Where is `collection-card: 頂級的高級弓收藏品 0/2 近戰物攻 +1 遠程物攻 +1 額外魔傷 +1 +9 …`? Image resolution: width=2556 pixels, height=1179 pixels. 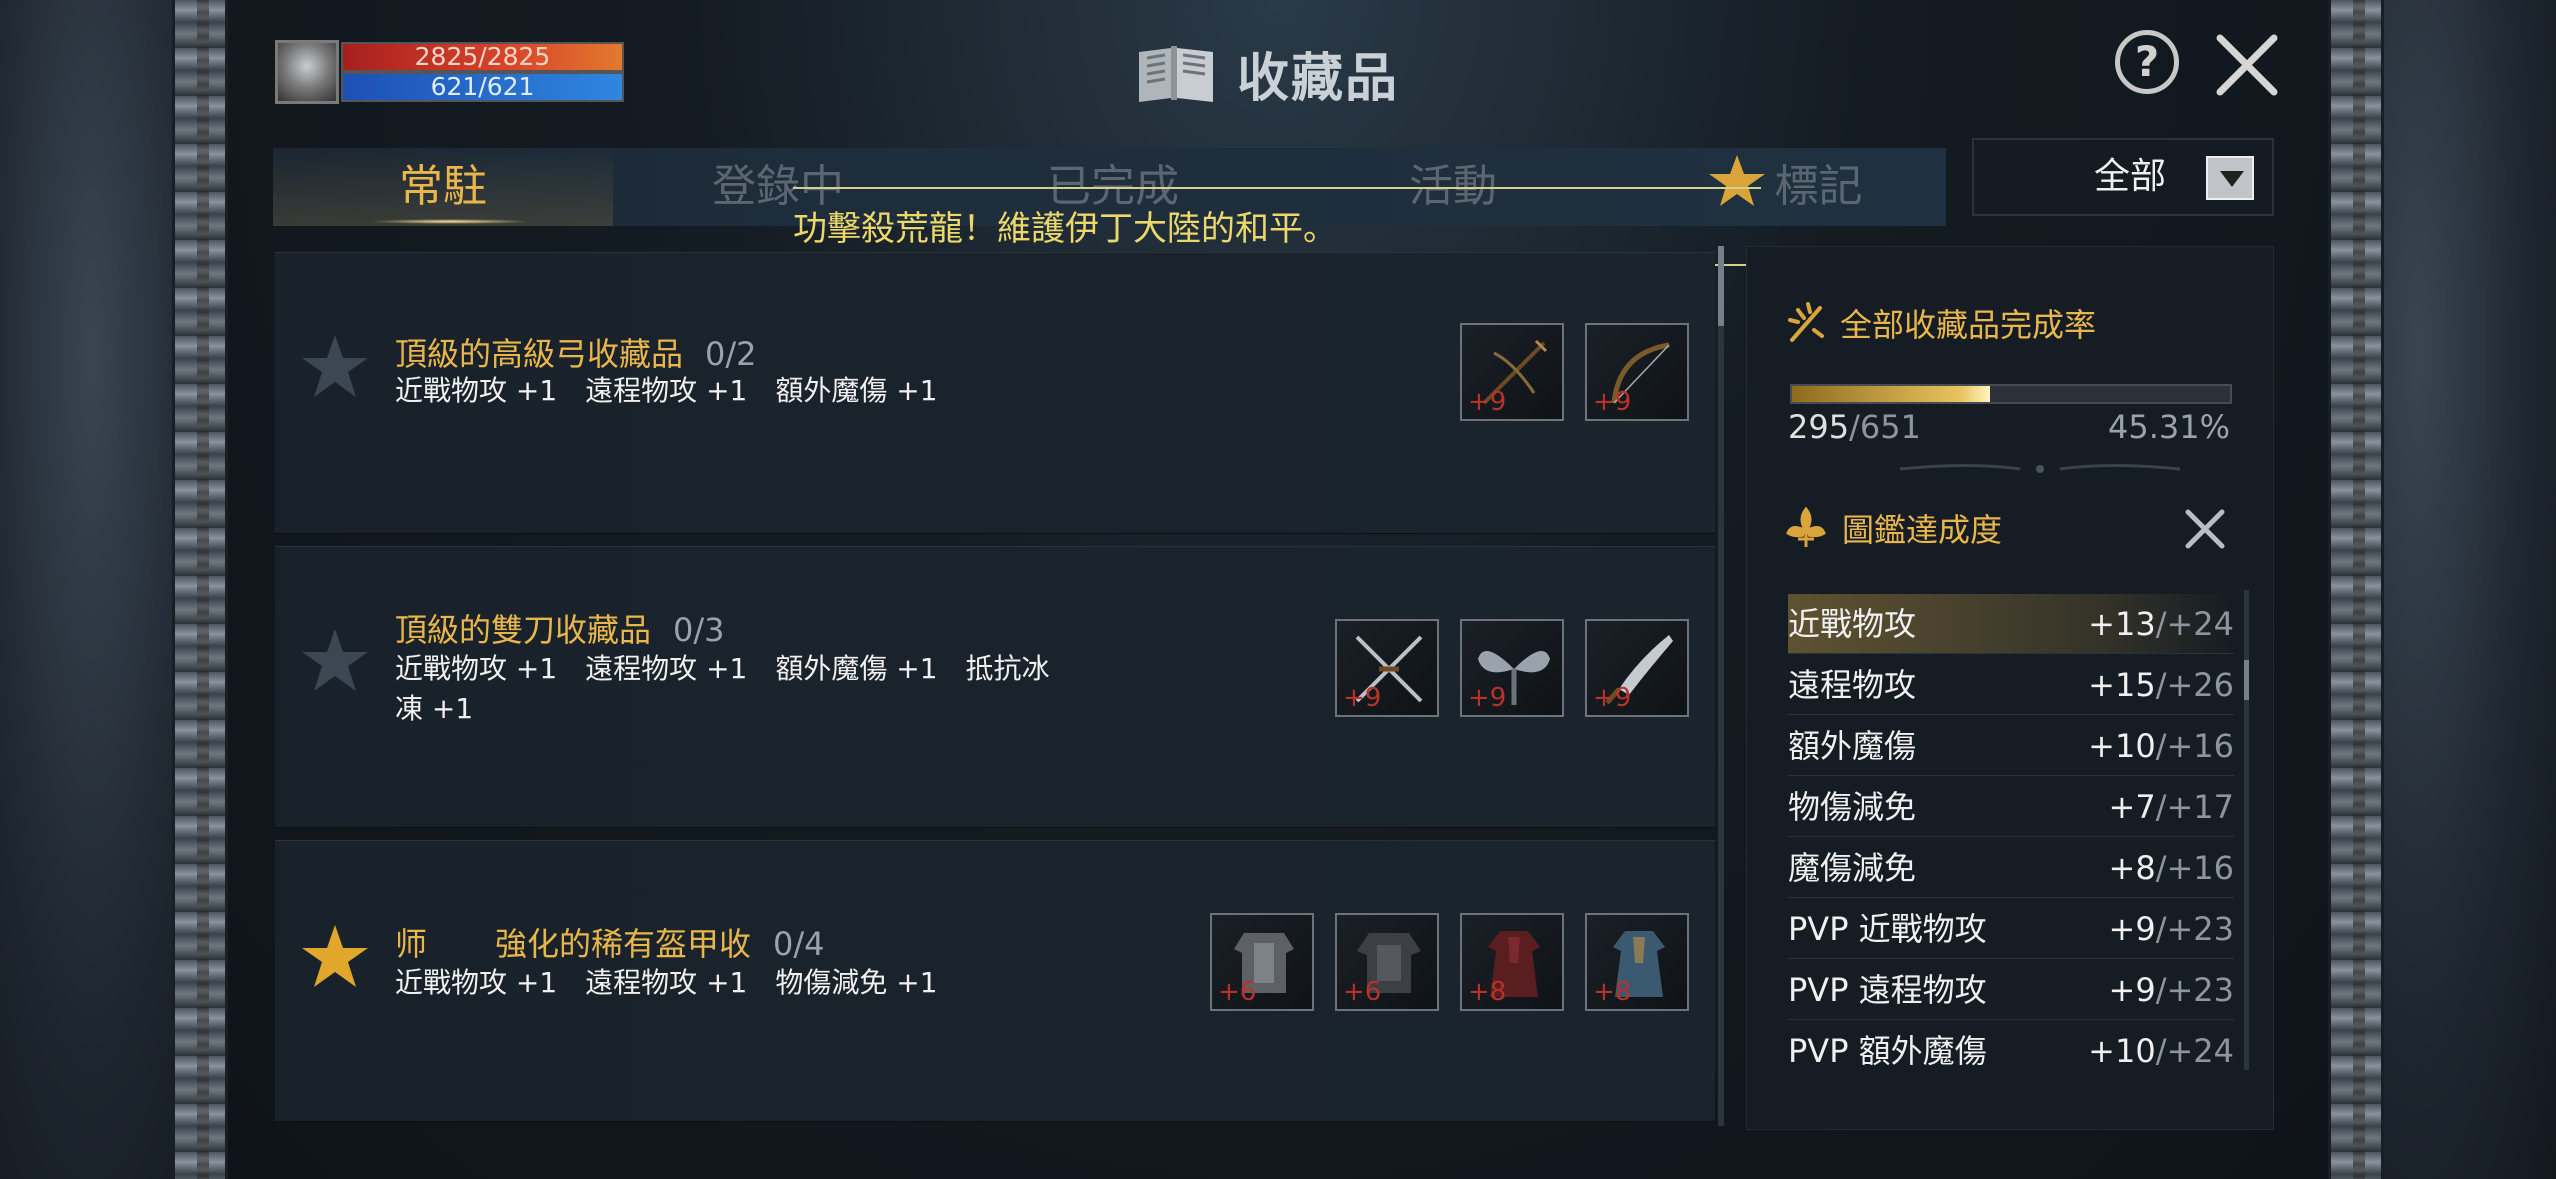
collection-card: 頂級的高級弓收藏品 0/2 近戰物攻 +1 遠程物攻 +1 額外魔傷 +1 +9 … is located at coordinates (995, 393).